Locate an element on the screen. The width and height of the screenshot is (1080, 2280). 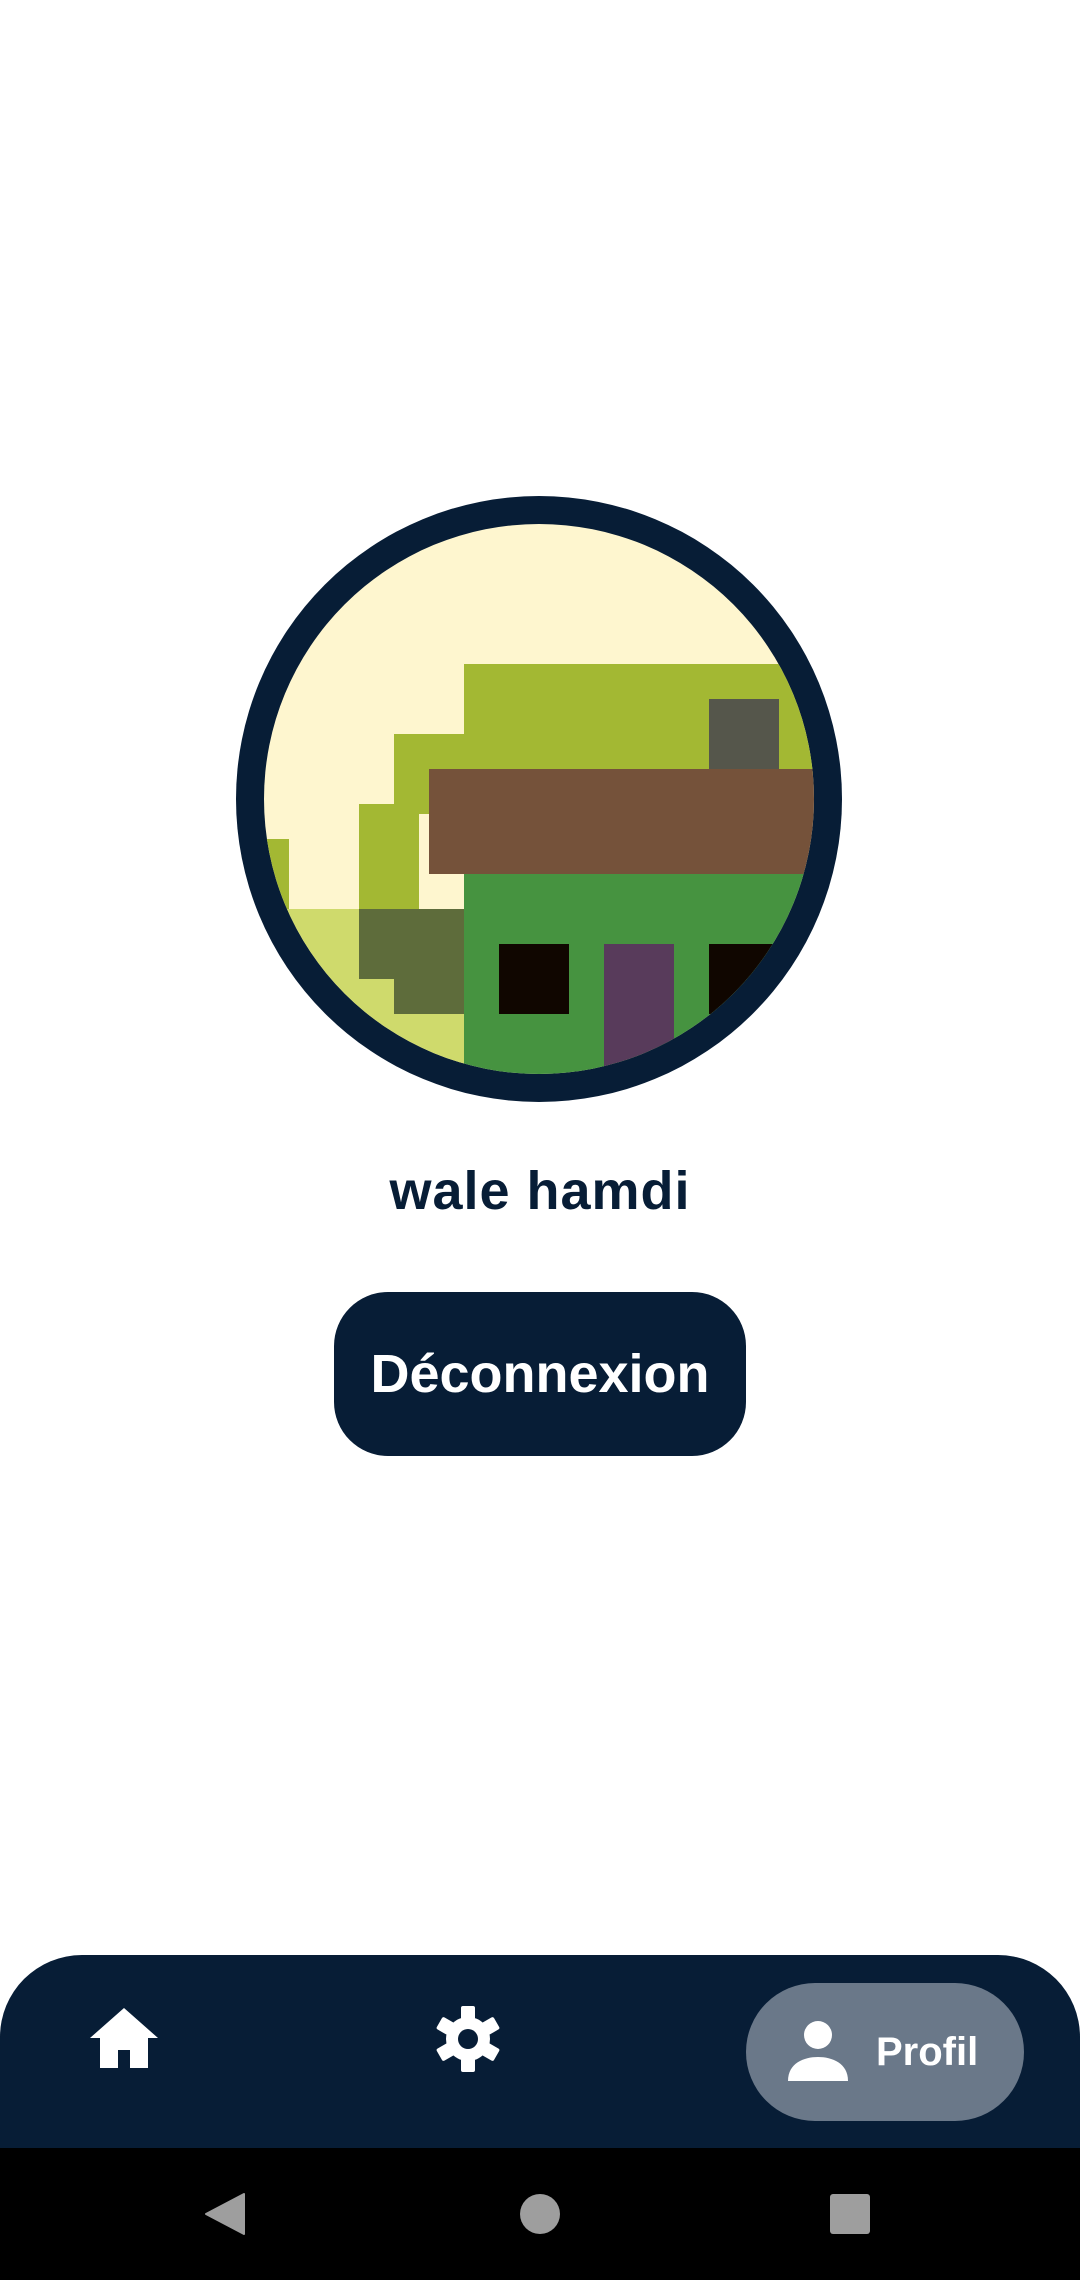
user-name: wale hamdi is located at coordinates (540, 1191).